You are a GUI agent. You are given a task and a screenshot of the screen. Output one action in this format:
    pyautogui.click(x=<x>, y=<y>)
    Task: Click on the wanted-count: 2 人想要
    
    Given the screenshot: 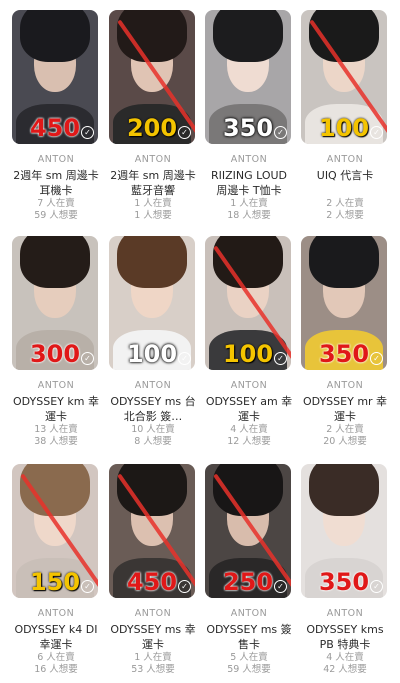 What is the action you would take?
    pyautogui.click(x=345, y=215)
    